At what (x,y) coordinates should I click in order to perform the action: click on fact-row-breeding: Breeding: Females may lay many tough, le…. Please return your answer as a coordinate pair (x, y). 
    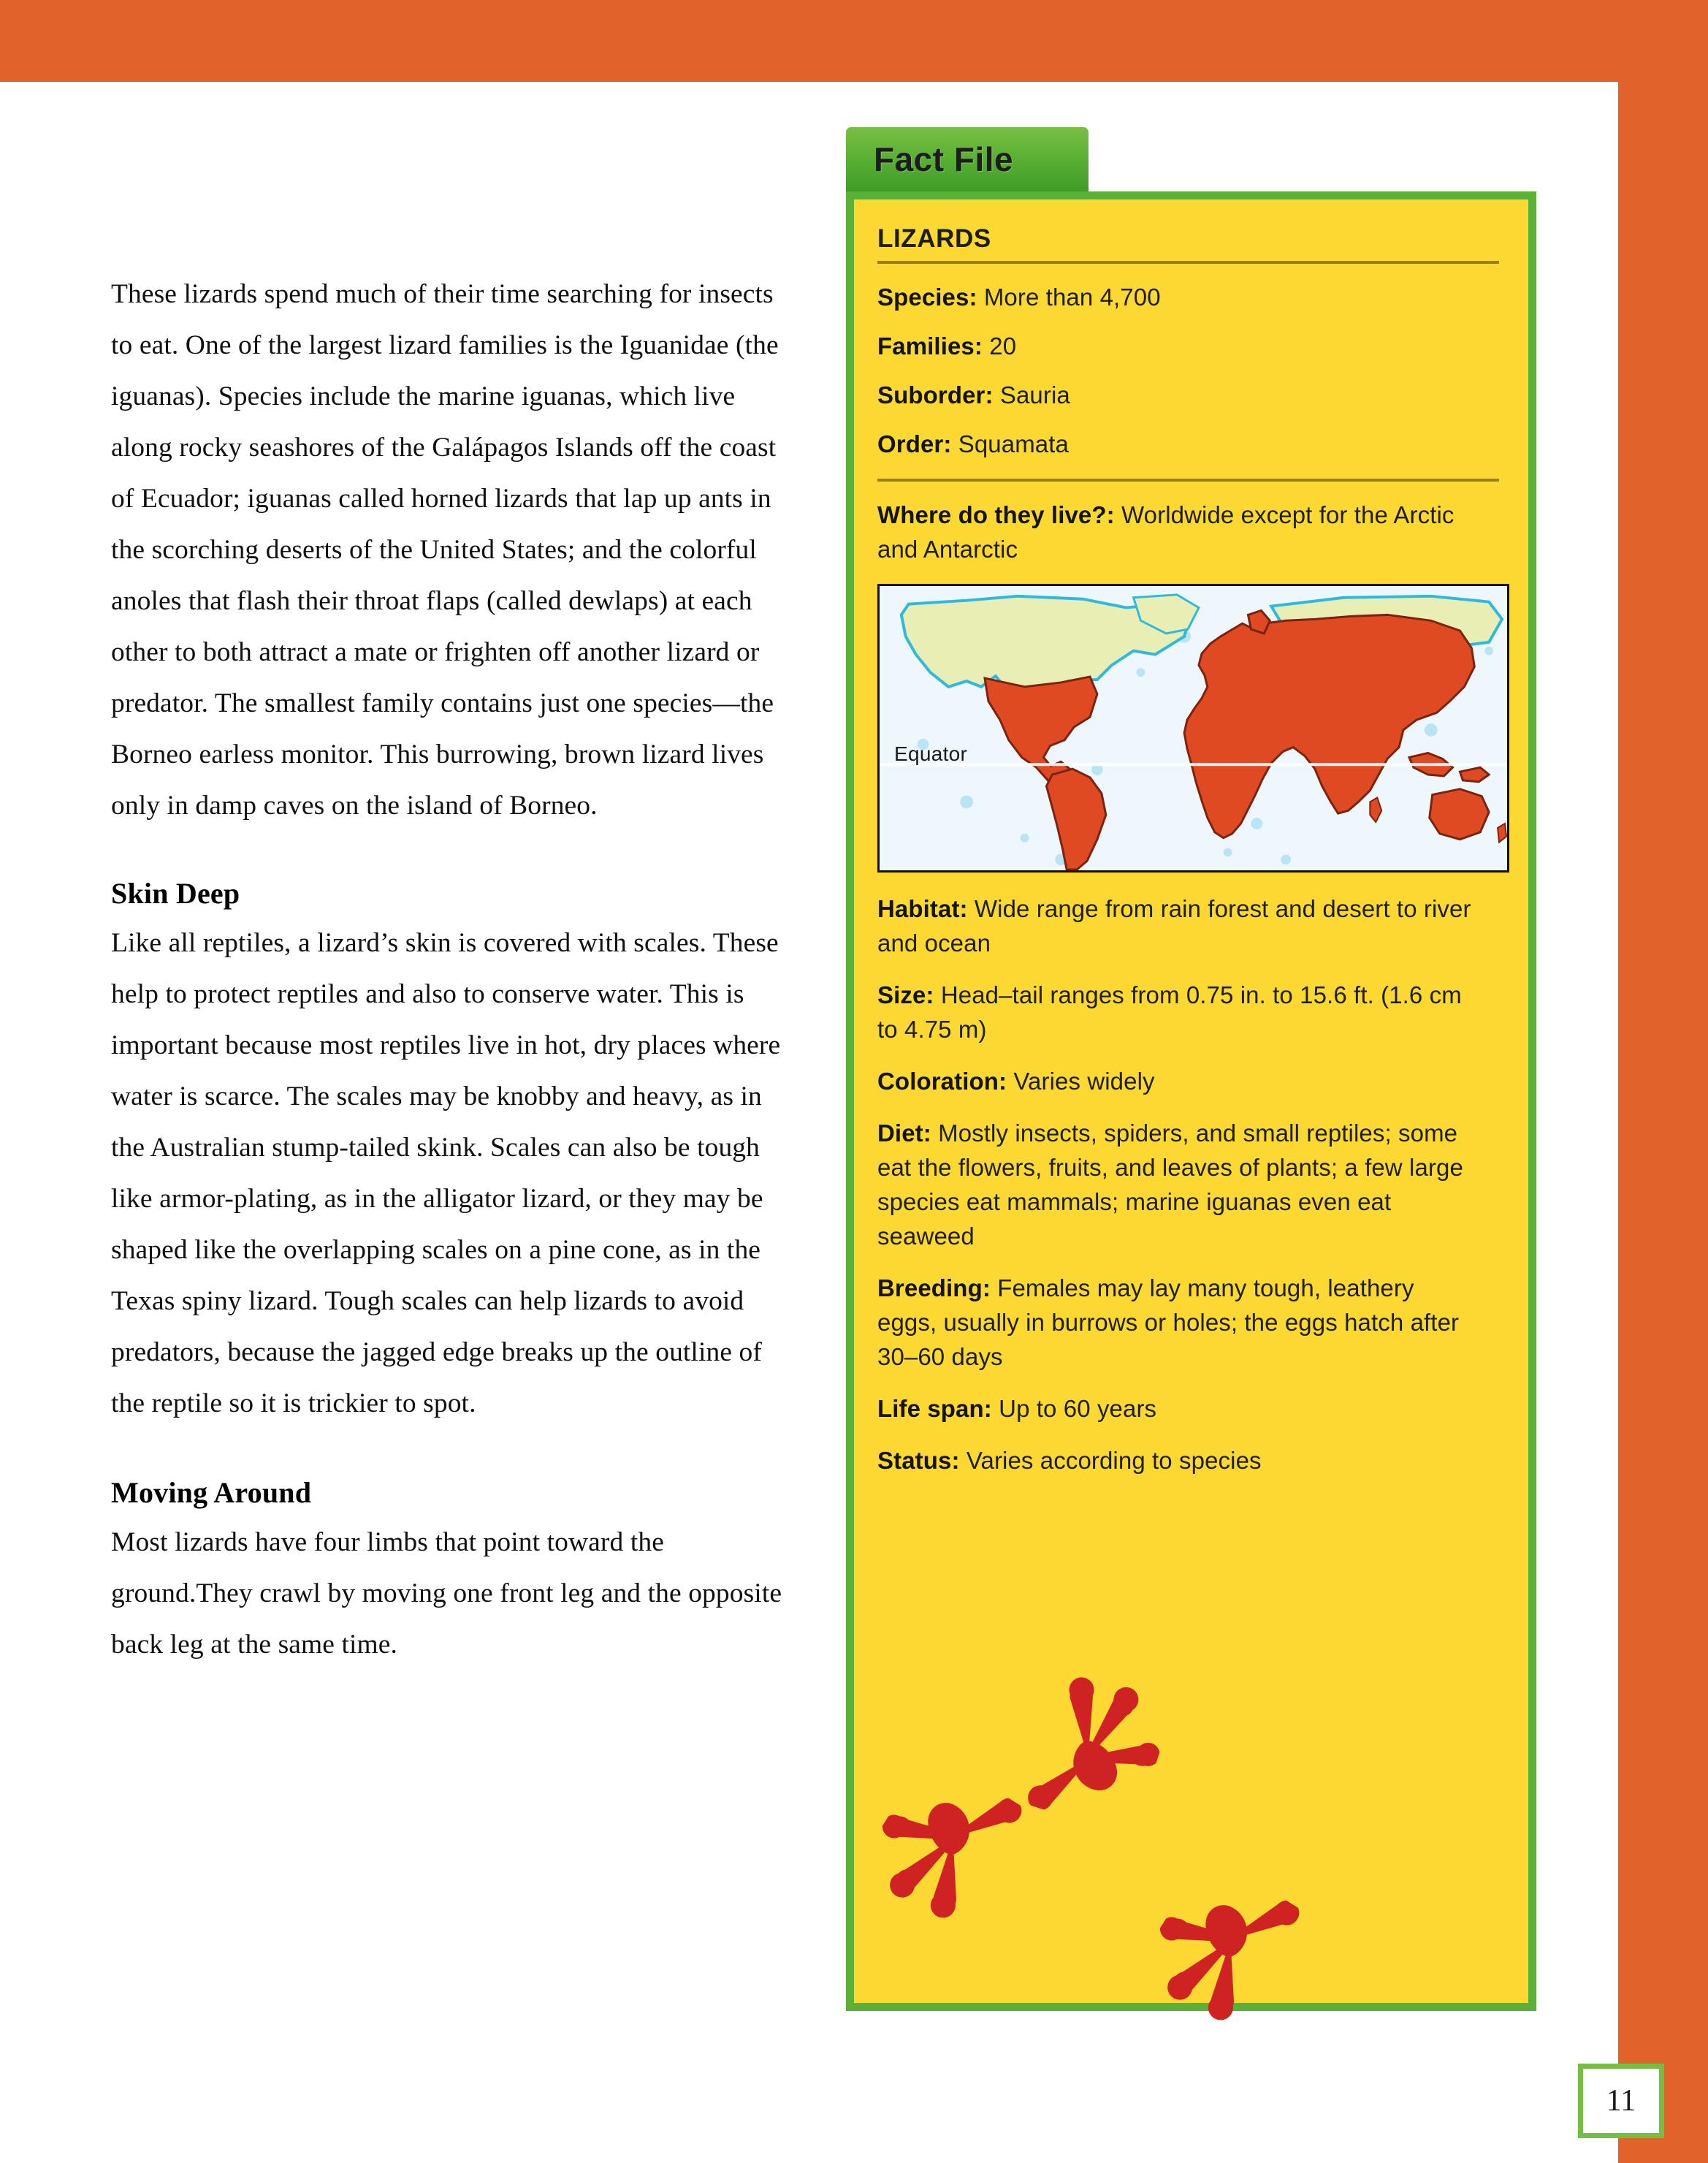
    Looking at the image, I should click on (1176, 1322).